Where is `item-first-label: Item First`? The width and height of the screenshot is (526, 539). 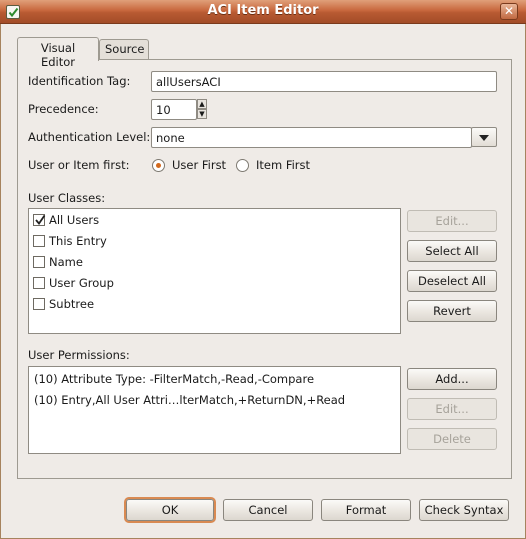
item-first-label: Item First is located at coordinates (283, 165).